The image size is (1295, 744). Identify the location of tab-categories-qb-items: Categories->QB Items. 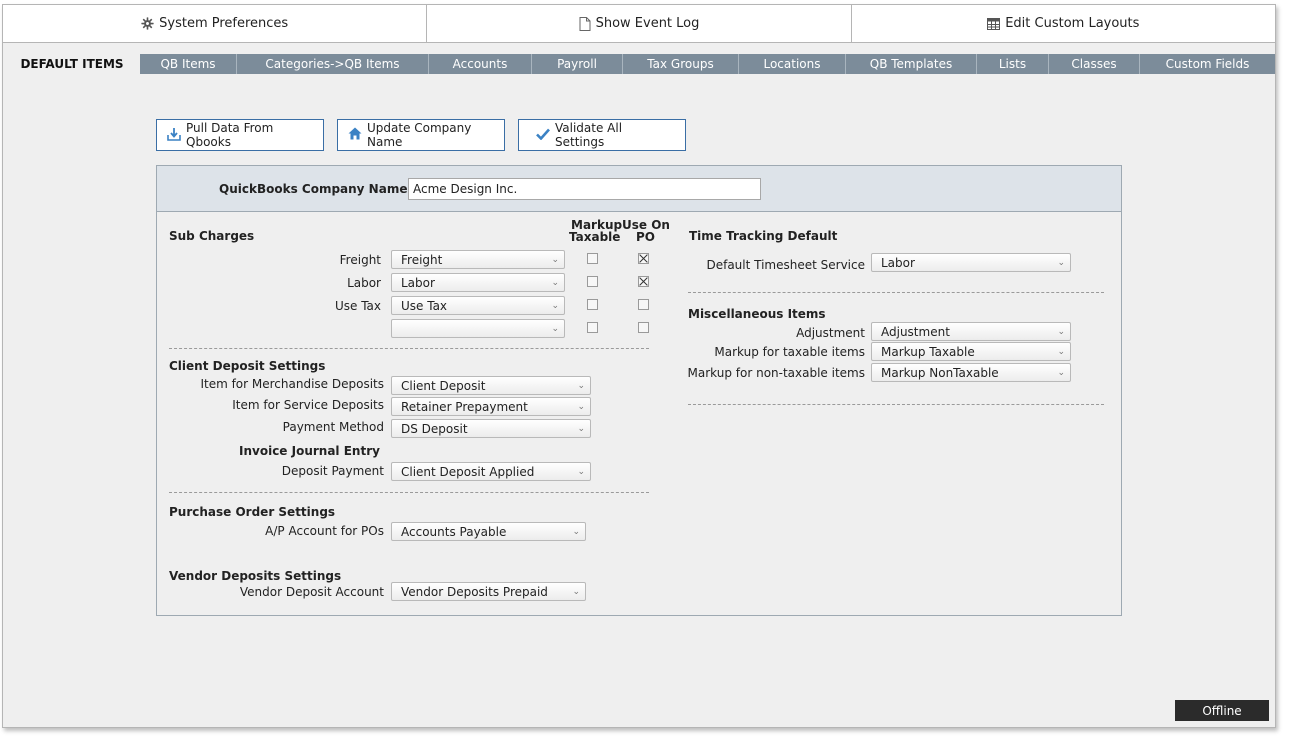
(333, 64).